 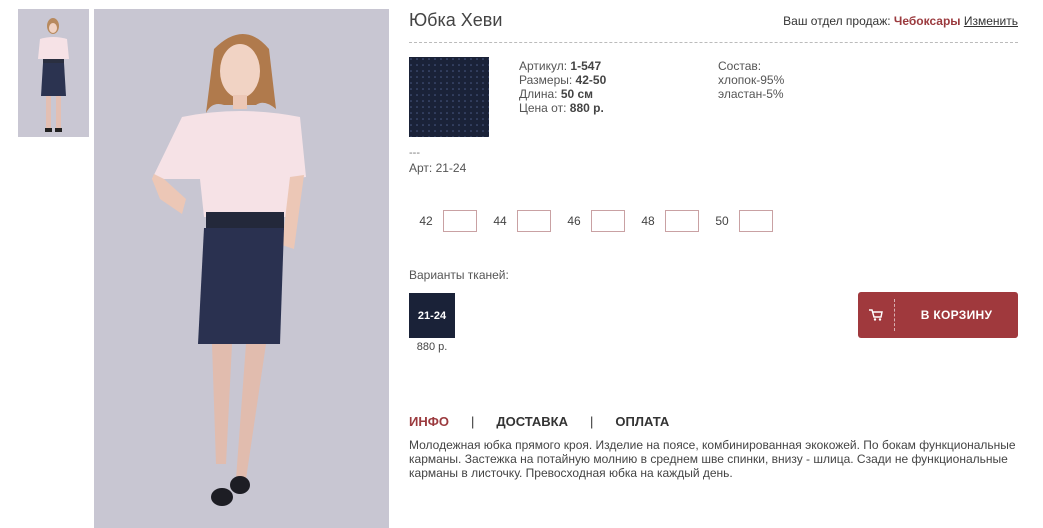 What do you see at coordinates (756, 221) in the screenshot?
I see `size-50-qty-input` at bounding box center [756, 221].